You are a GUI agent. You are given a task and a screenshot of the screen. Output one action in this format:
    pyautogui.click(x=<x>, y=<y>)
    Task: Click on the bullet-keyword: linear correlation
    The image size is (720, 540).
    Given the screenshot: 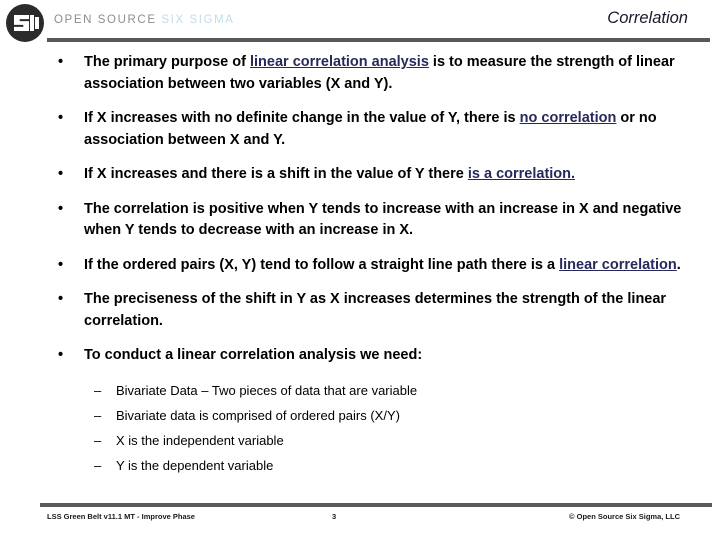 What is the action you would take?
    pyautogui.click(x=618, y=264)
    